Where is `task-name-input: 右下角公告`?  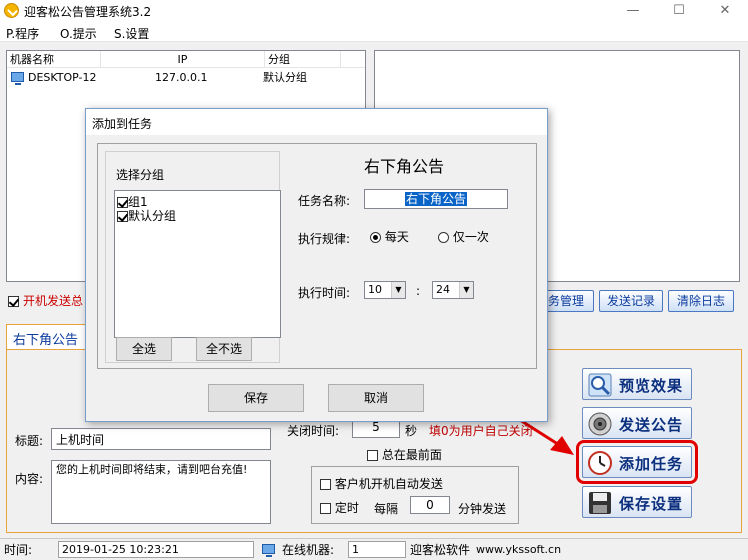 task-name-input: 右下角公告 is located at coordinates (436, 199).